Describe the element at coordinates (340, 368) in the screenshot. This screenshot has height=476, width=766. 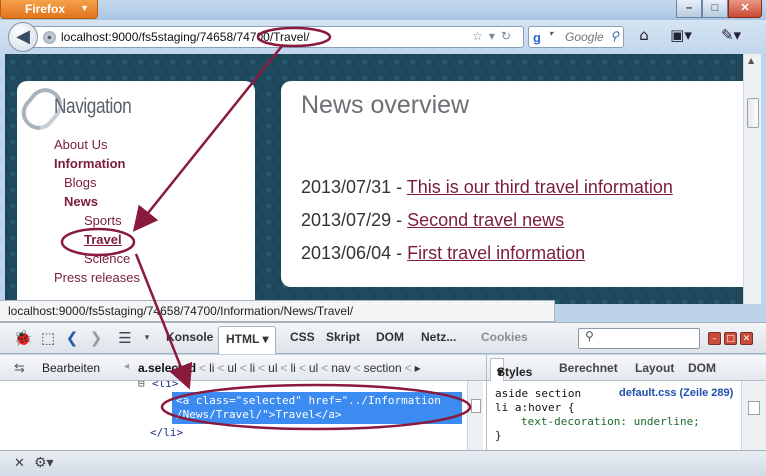
I see `breadcrumb-item: nav` at that location.